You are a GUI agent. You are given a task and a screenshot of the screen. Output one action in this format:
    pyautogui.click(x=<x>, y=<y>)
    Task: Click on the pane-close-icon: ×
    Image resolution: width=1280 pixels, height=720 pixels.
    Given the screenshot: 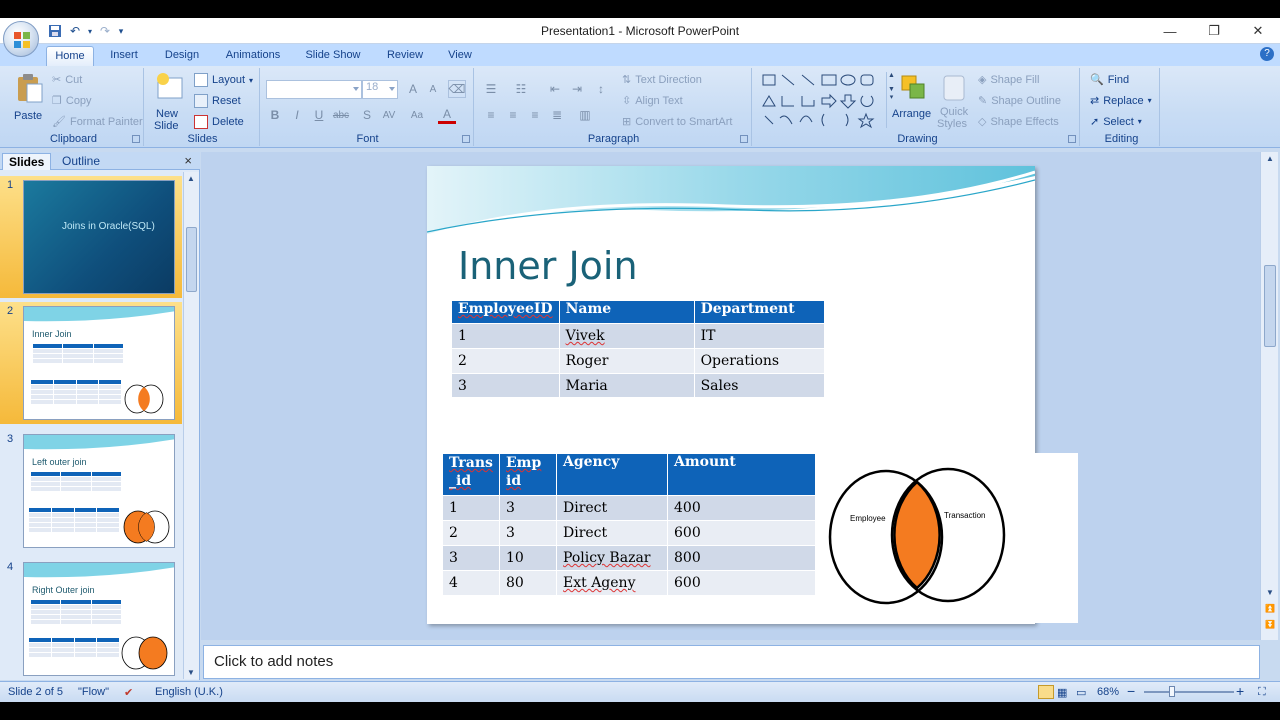 What is the action you would take?
    pyautogui.click(x=188, y=160)
    